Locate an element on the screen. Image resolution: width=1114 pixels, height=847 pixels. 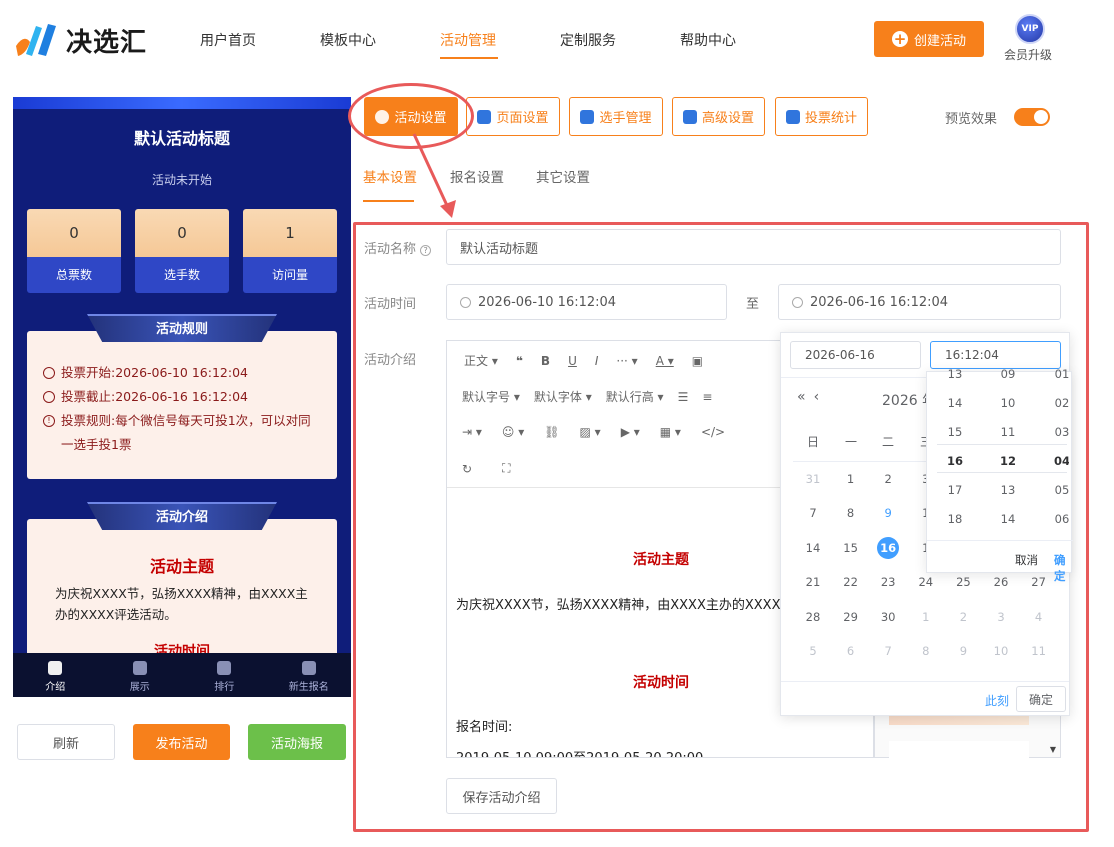
preview-toggle is located at coordinates (1032, 117).